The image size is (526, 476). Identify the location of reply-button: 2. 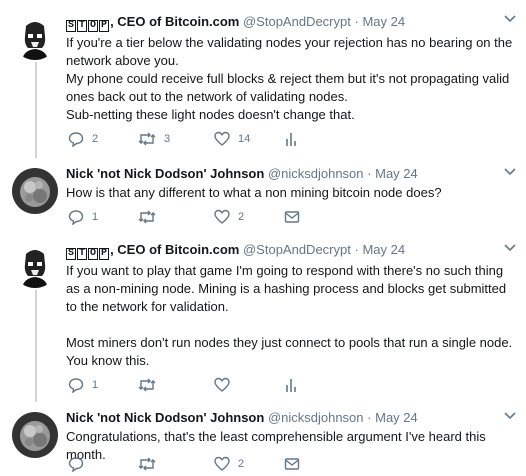
(83, 139).